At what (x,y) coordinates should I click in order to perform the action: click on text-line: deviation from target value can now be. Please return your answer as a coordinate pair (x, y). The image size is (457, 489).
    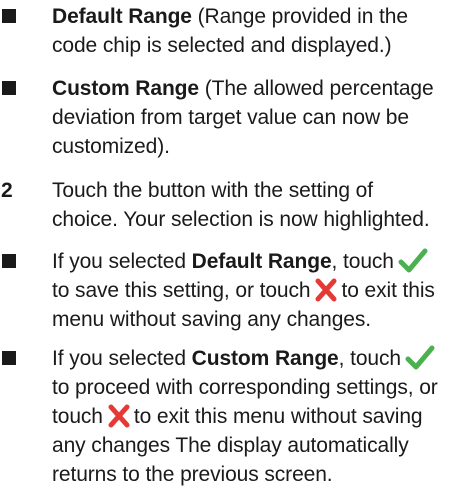
    Looking at the image, I should click on (230, 117).